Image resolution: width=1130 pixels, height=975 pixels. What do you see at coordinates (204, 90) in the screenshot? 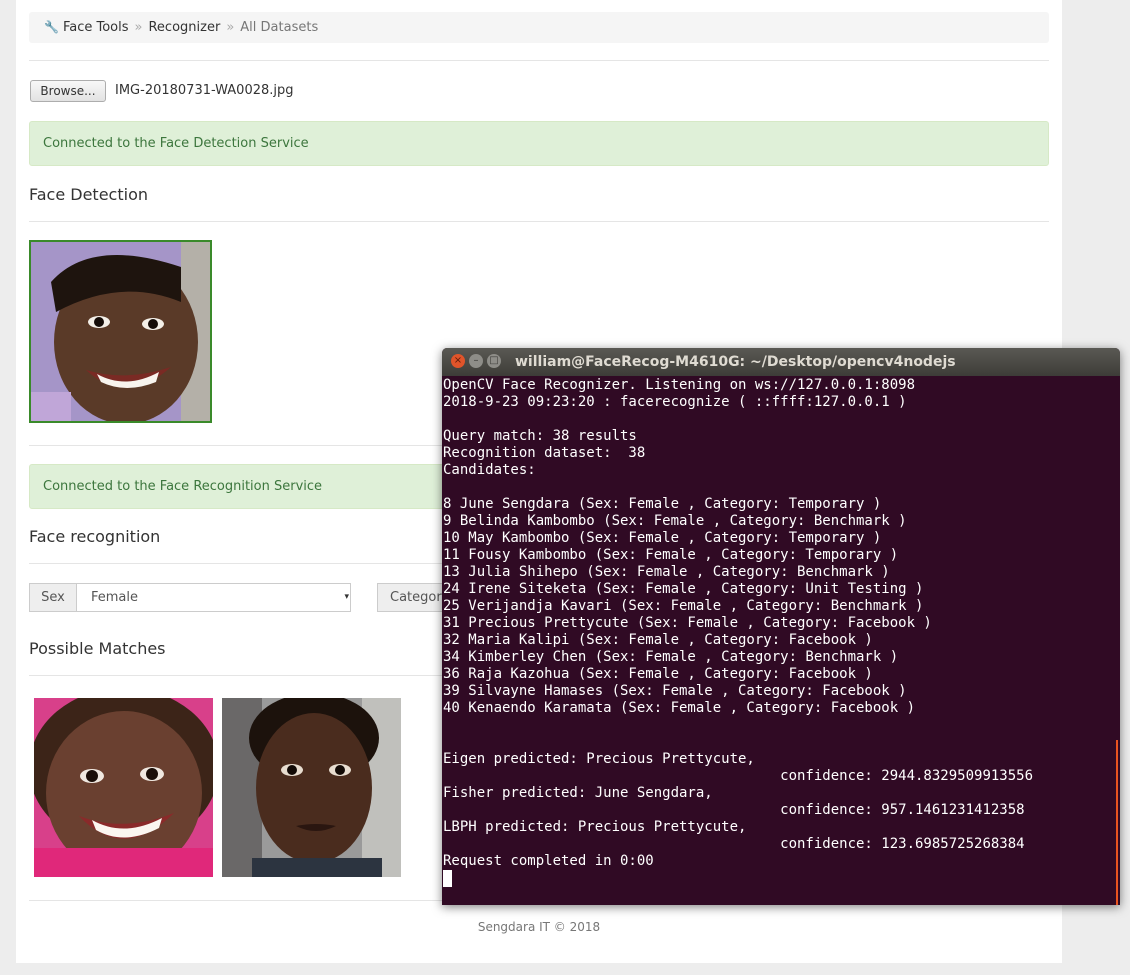
I see `selected-filename: IMG-20180731-WA0028.jpg` at bounding box center [204, 90].